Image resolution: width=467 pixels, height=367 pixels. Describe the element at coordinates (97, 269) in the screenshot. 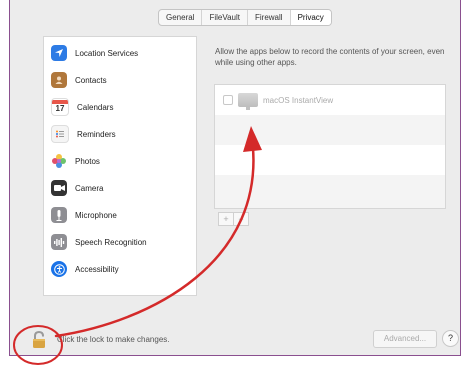

I see `sidebar-item-label: Accessibility` at that location.